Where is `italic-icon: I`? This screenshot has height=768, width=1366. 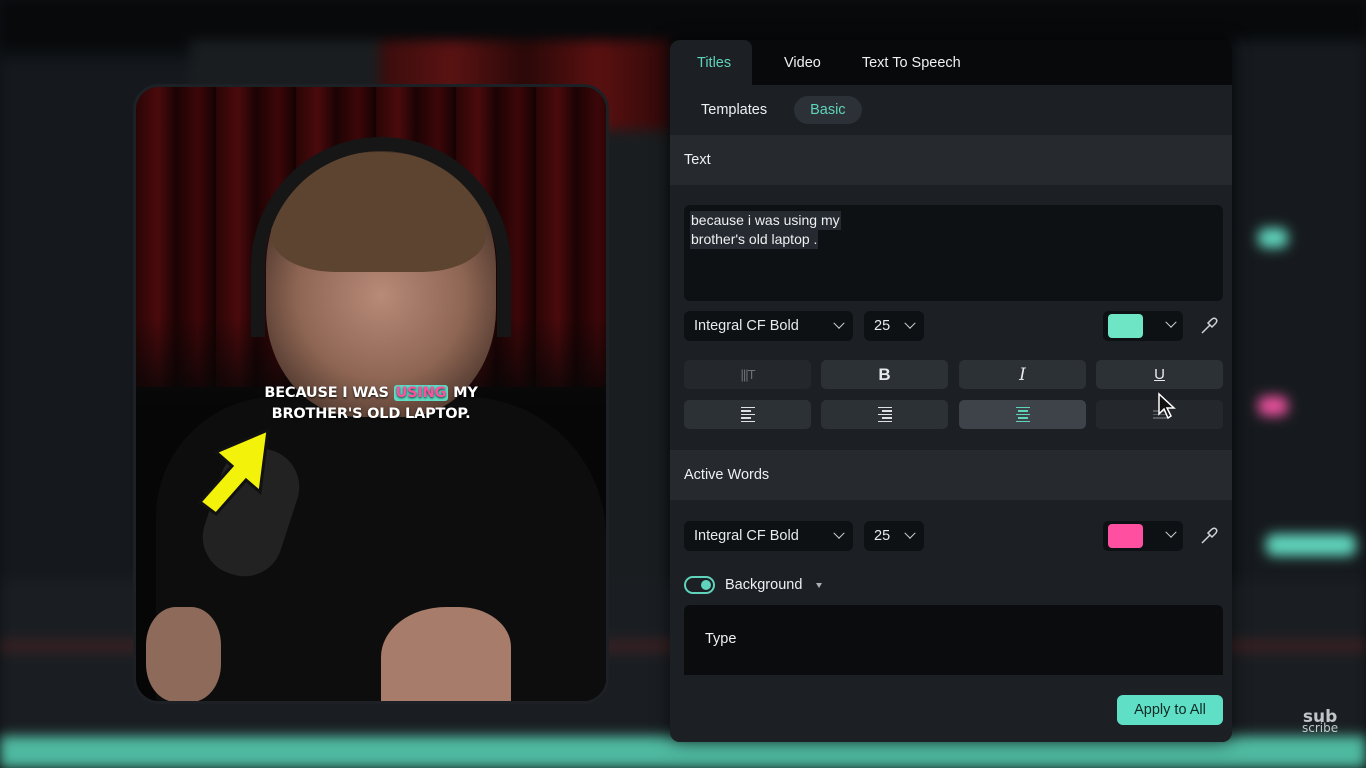
italic-icon: I is located at coordinates (1022, 374).